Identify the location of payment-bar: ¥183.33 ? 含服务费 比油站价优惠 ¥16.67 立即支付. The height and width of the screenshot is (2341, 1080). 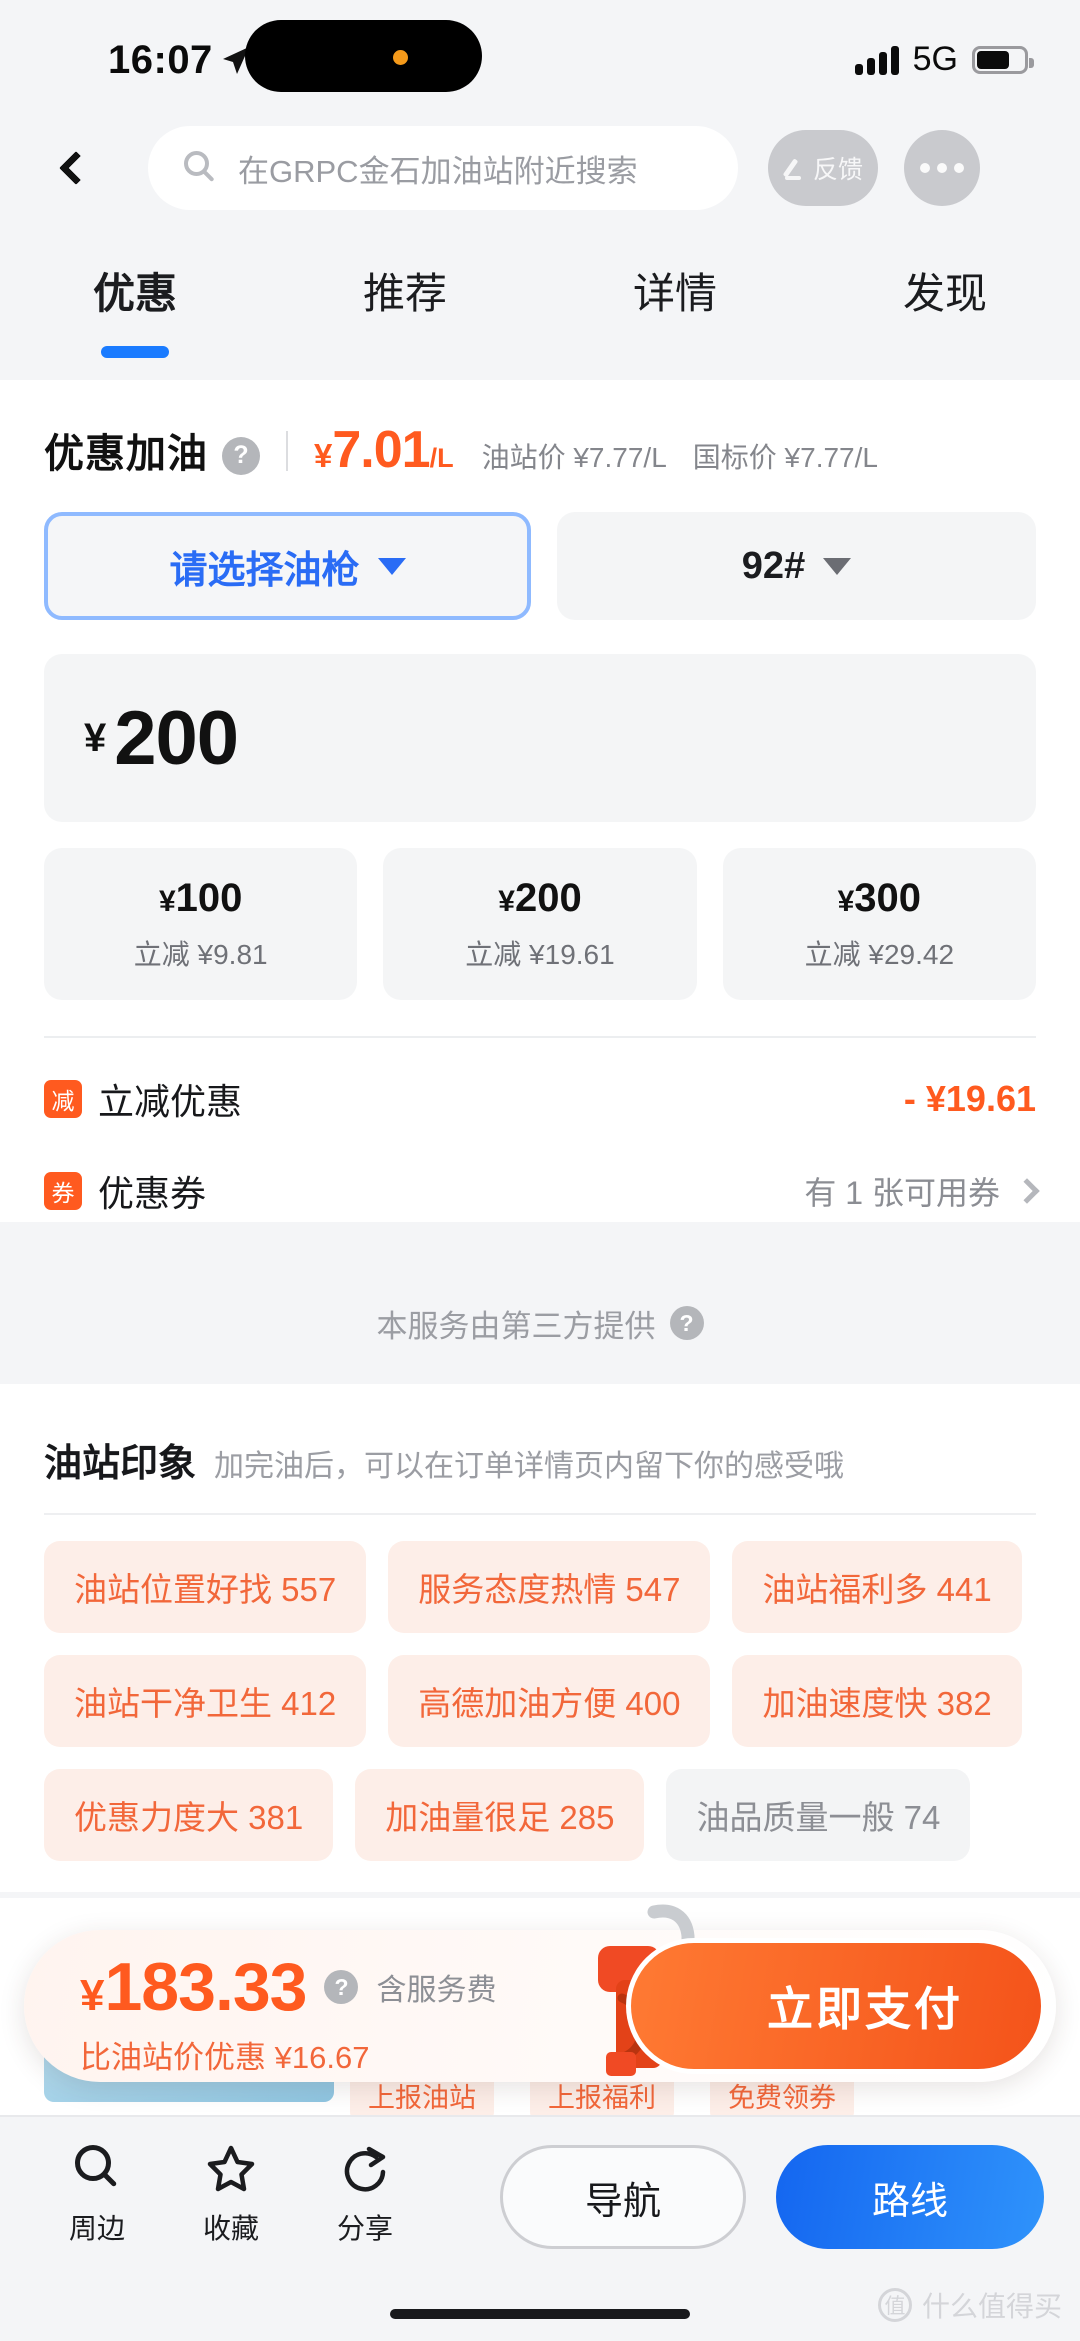
(540, 1993).